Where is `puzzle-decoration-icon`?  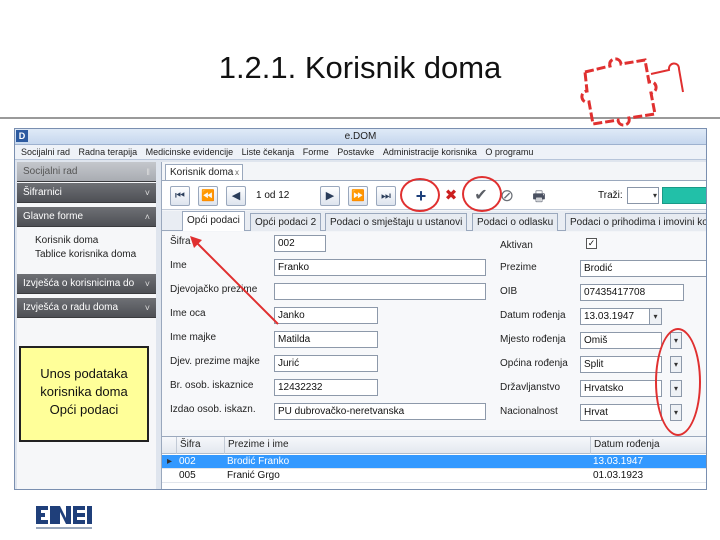
puzzle-decoration-icon is located at coordinates (632, 92).